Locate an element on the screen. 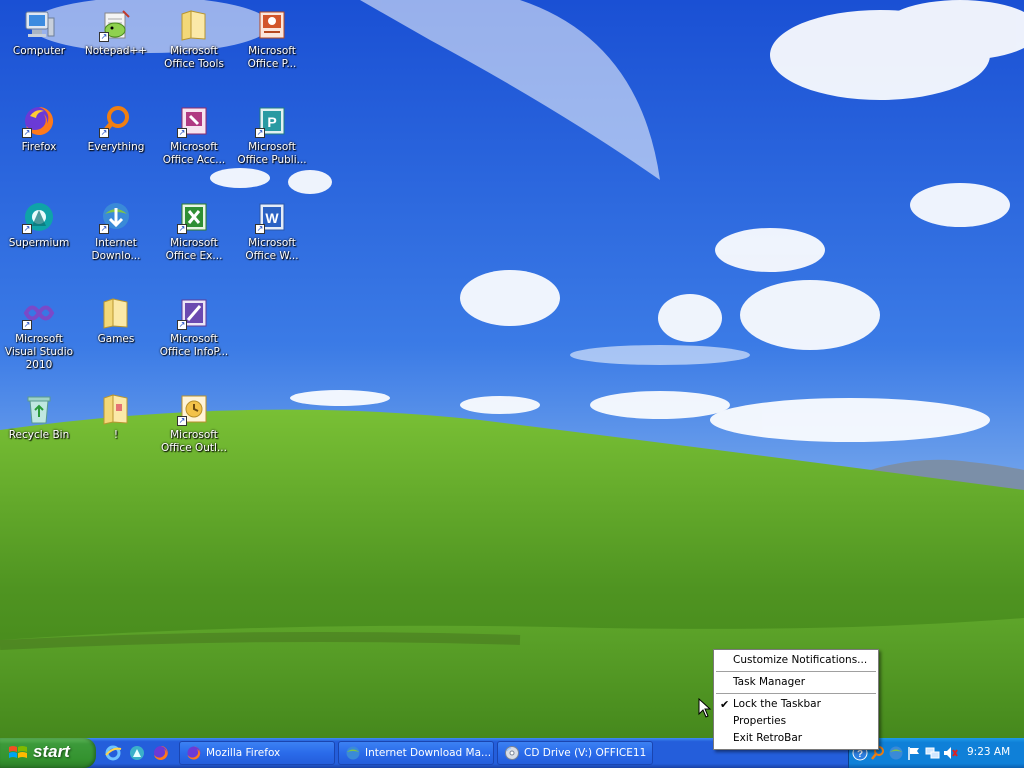  desktop-icon-office-tools: Microsoft Office Tools is located at coordinates (194, 39).